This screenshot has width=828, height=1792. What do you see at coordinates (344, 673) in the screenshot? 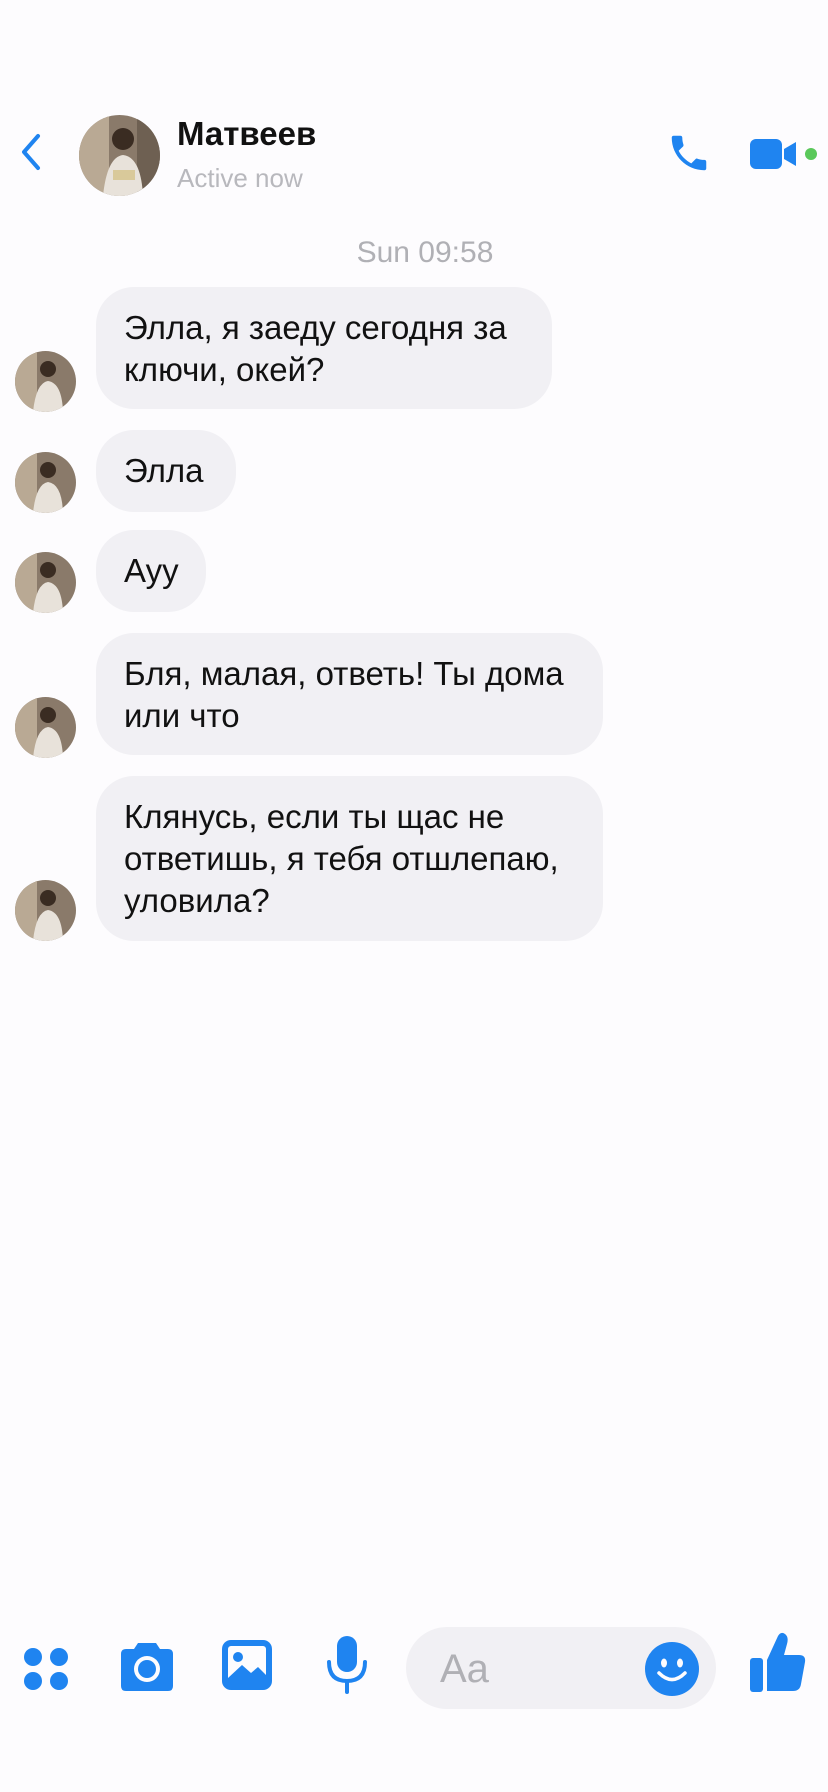
I see `message-text: Бля, малая, ответь! Ты дома` at bounding box center [344, 673].